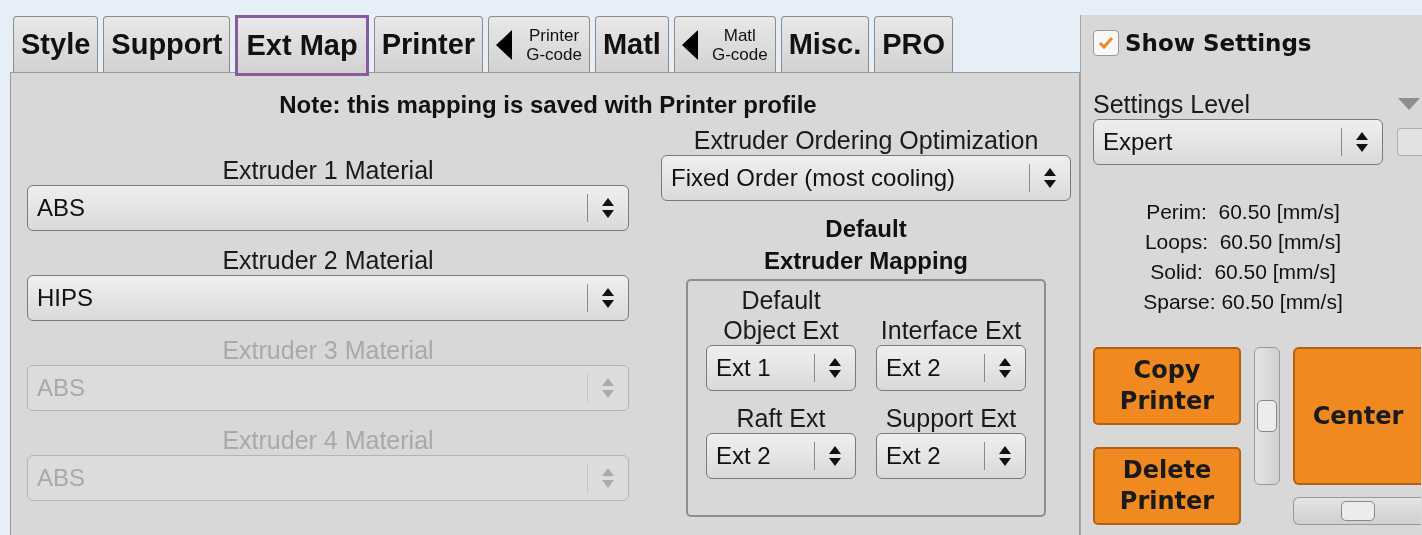  Describe the element at coordinates (914, 44) in the screenshot. I see `tab: PRO` at that location.